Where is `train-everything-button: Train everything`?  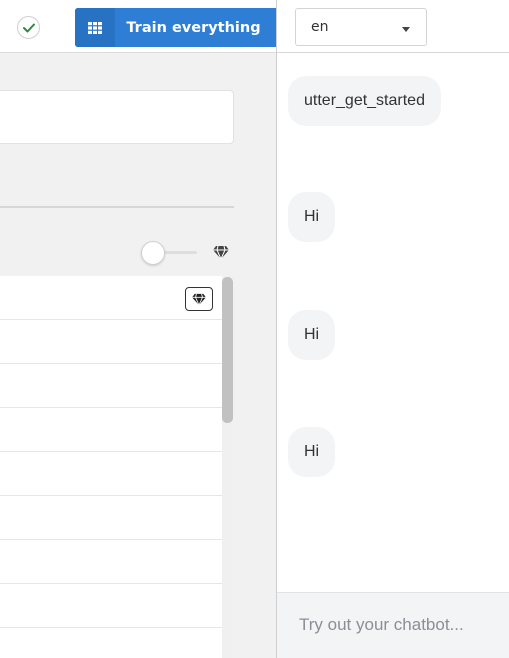 train-everything-button: Train everything is located at coordinates (175, 27).